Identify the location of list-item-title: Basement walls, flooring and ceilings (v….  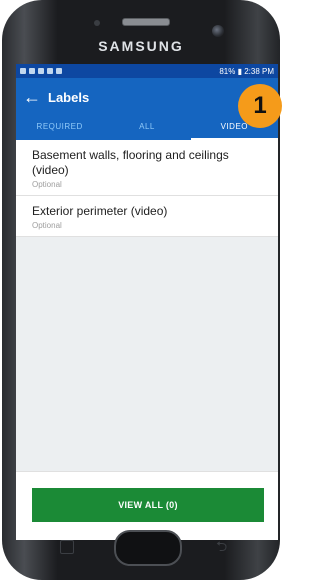
(130, 162).